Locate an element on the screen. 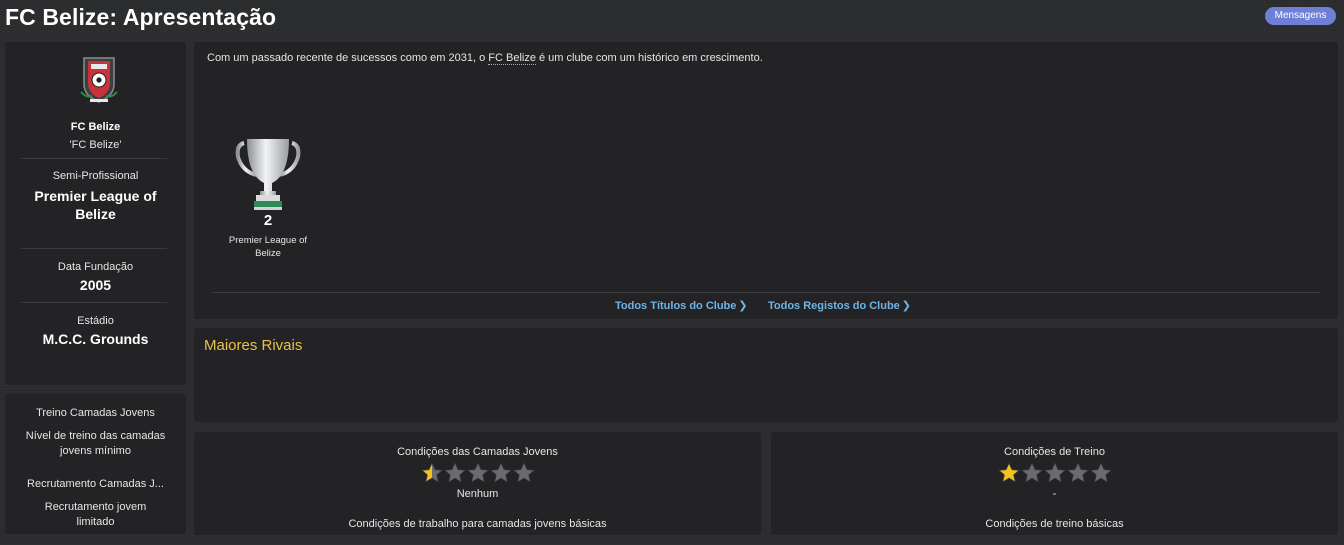 The width and height of the screenshot is (1344, 545). page-title: FC Belize: Apresentação is located at coordinates (141, 17).